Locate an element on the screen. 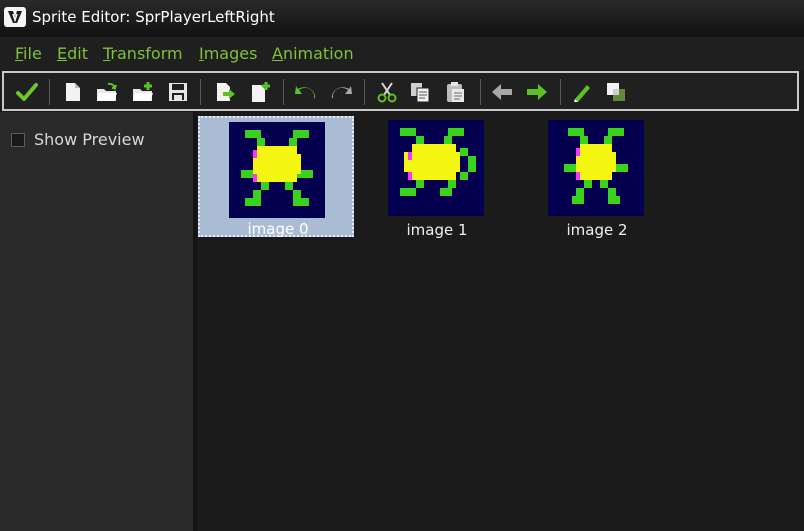  menu-bar: File Edit Transform Images Animation is located at coordinates (402, 53).